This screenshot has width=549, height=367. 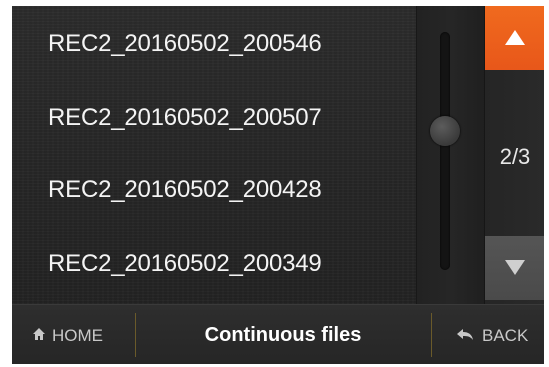 I want to click on back-arrow-icon, so click(x=465, y=334).